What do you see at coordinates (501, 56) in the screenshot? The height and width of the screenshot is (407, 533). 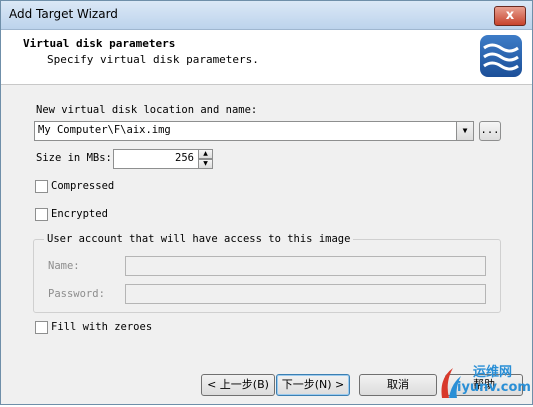 I see `waves-logo-icon` at bounding box center [501, 56].